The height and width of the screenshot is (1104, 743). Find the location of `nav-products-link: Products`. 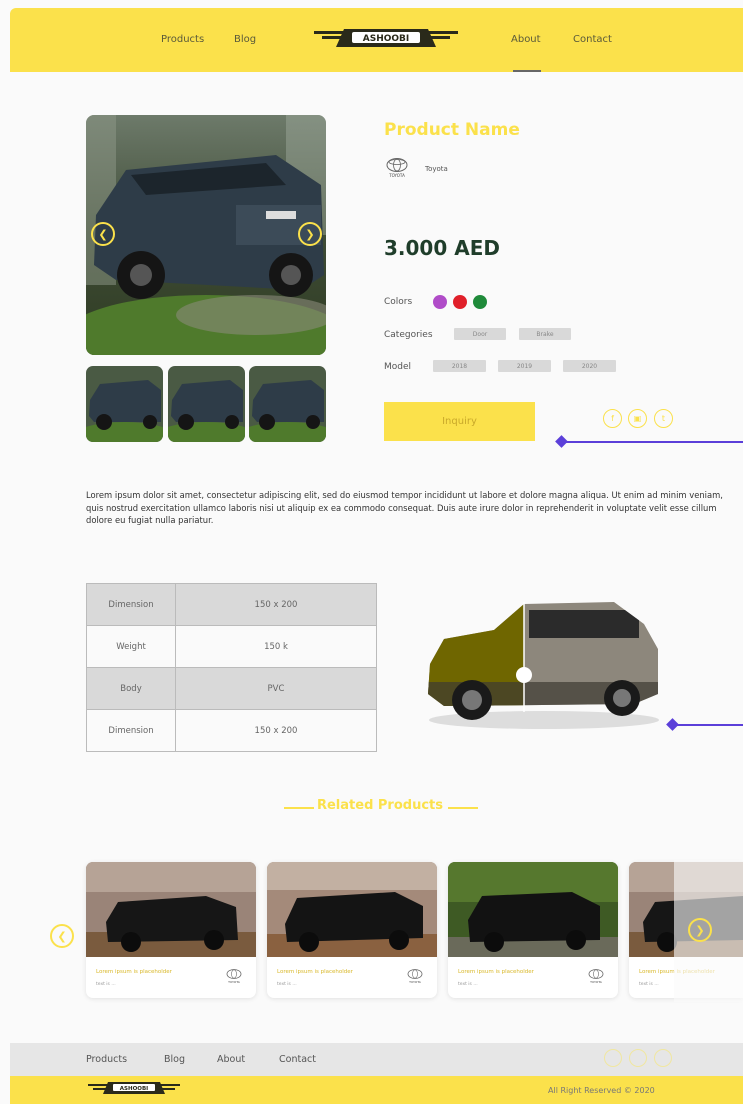

nav-products-link: Products is located at coordinates (182, 39).